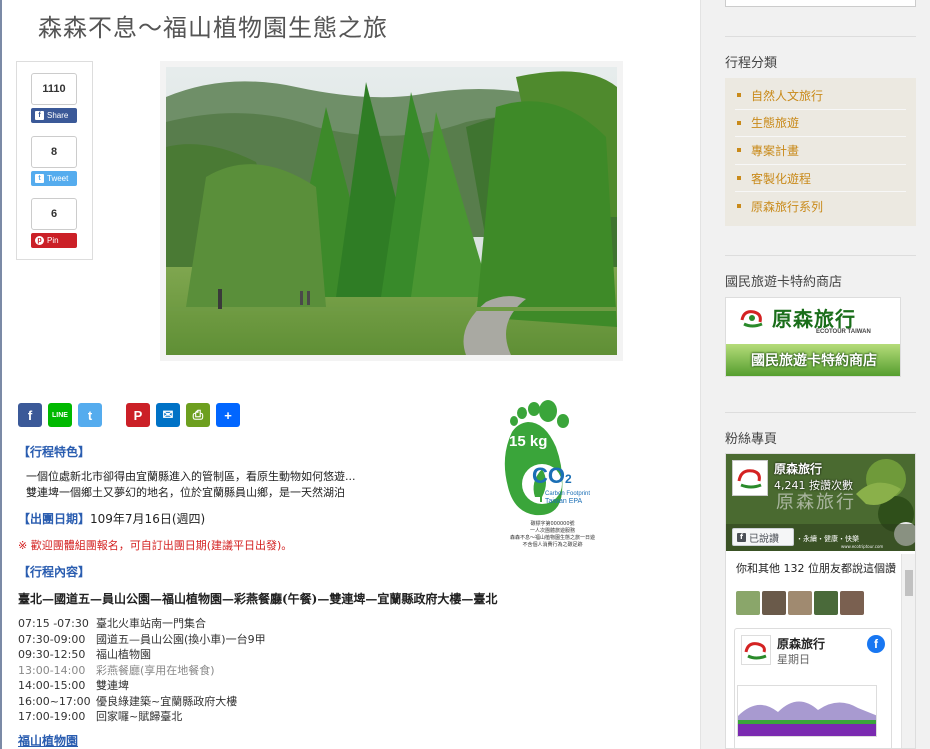 Image resolution: width=930 pixels, height=749 pixels. I want to click on schedule-desc: 優良綠建築~宜蘭縣政府大樓, so click(167, 701).